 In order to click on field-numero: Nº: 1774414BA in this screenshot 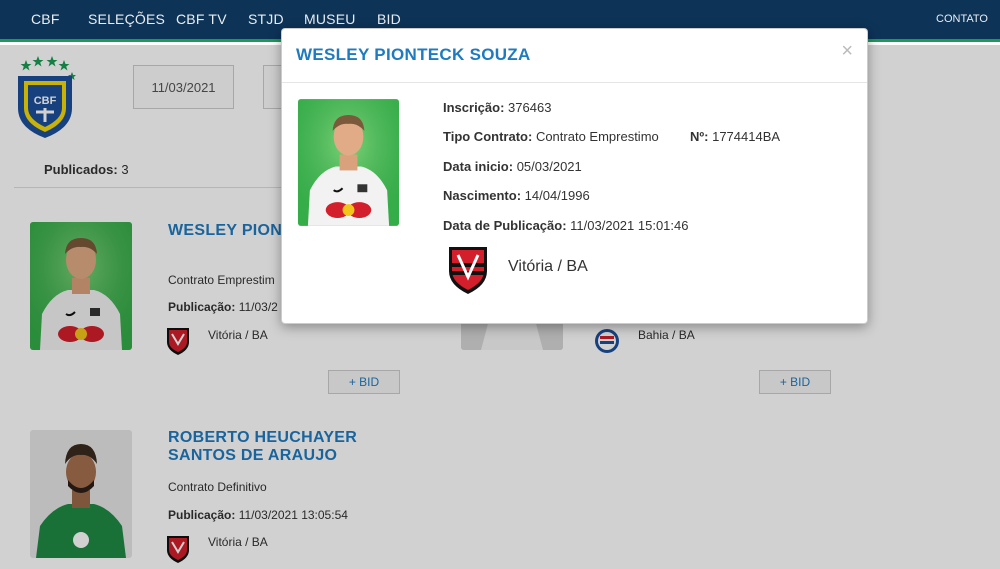, I will do `click(735, 136)`.